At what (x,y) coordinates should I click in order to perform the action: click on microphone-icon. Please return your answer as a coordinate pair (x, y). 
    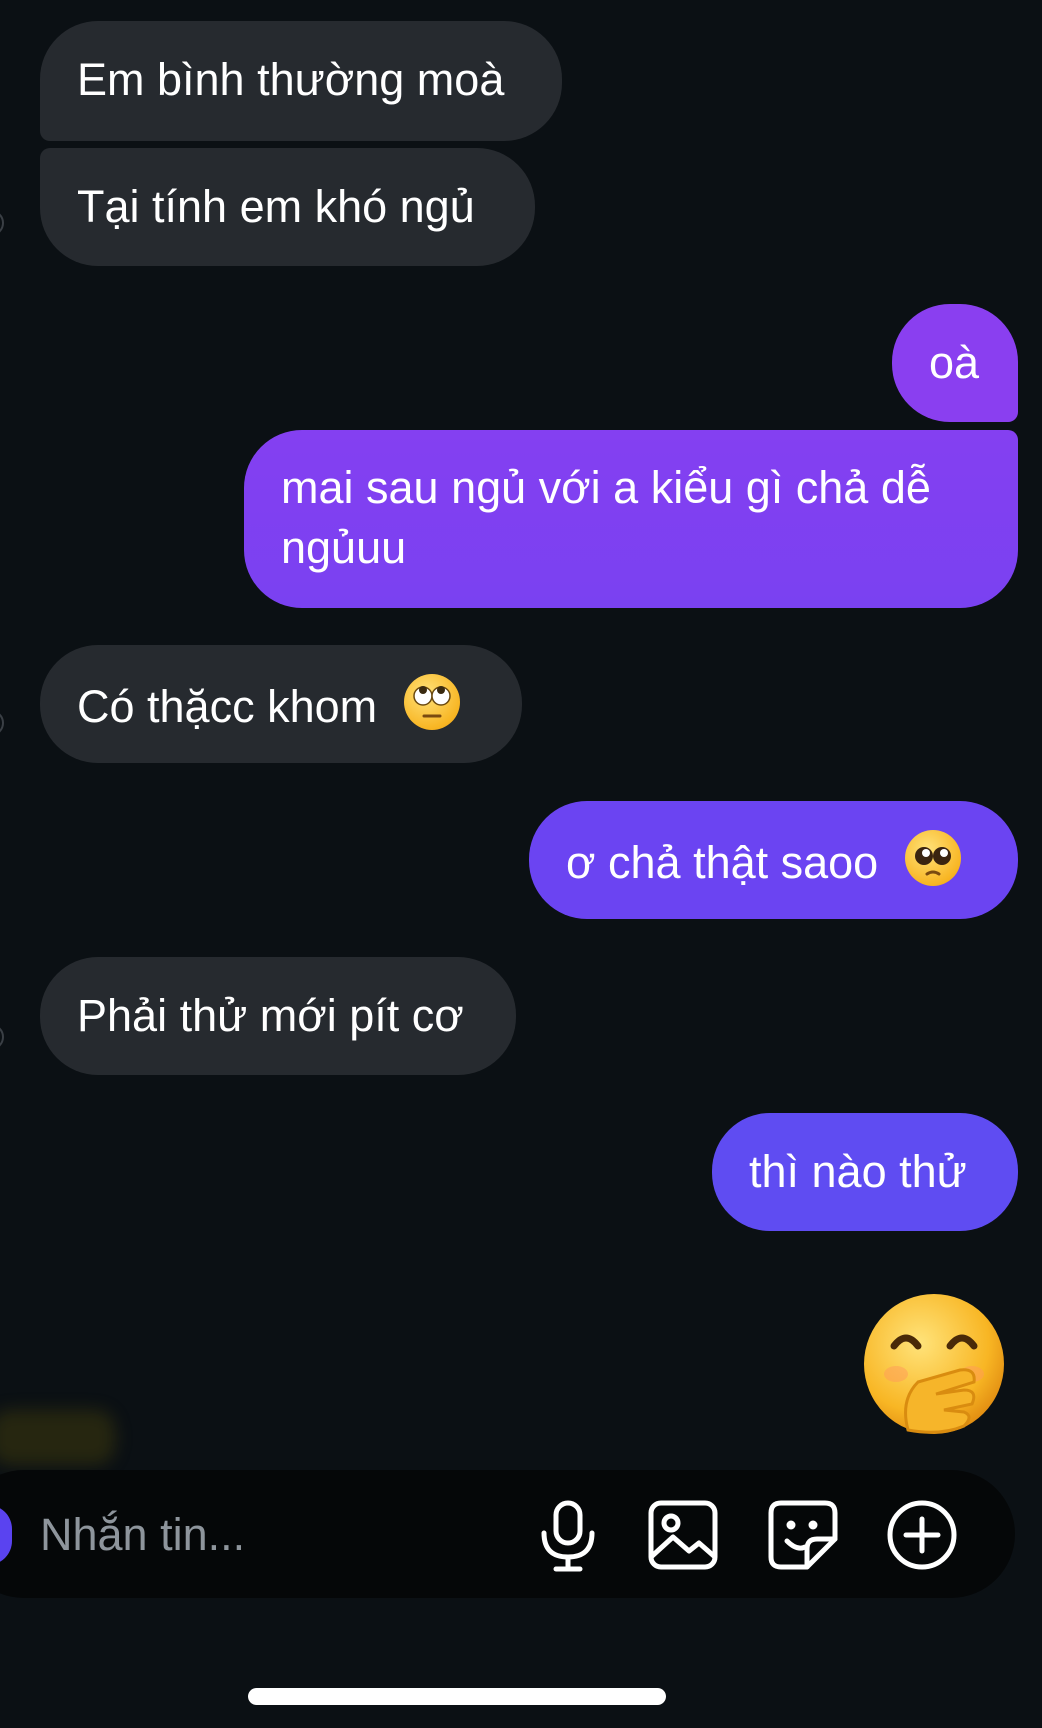
    Looking at the image, I should click on (568, 1535).